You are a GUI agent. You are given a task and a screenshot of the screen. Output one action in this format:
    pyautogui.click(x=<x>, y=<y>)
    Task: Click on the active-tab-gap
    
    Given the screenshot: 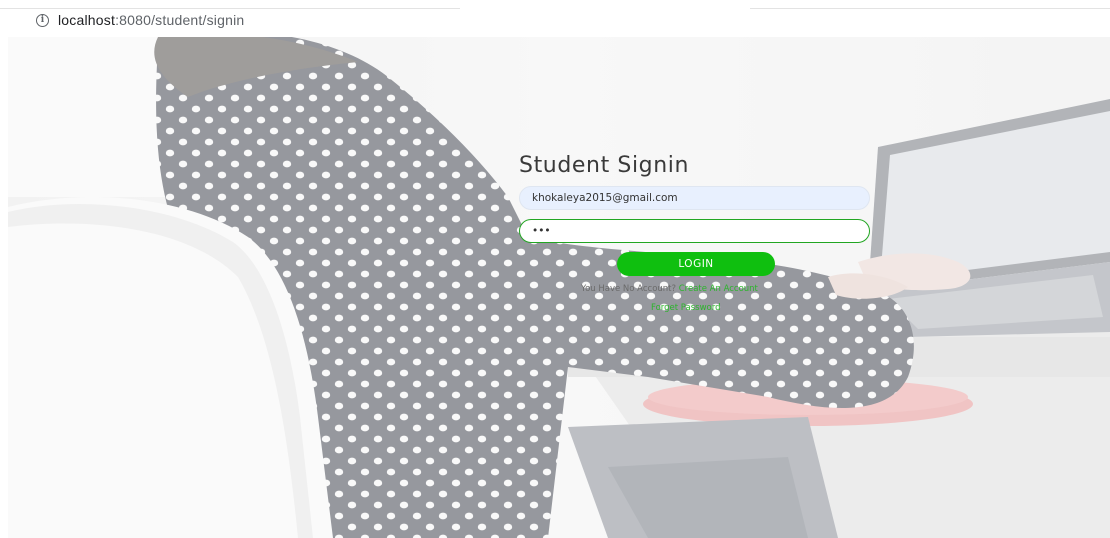 What is the action you would take?
    pyautogui.click(x=605, y=8)
    